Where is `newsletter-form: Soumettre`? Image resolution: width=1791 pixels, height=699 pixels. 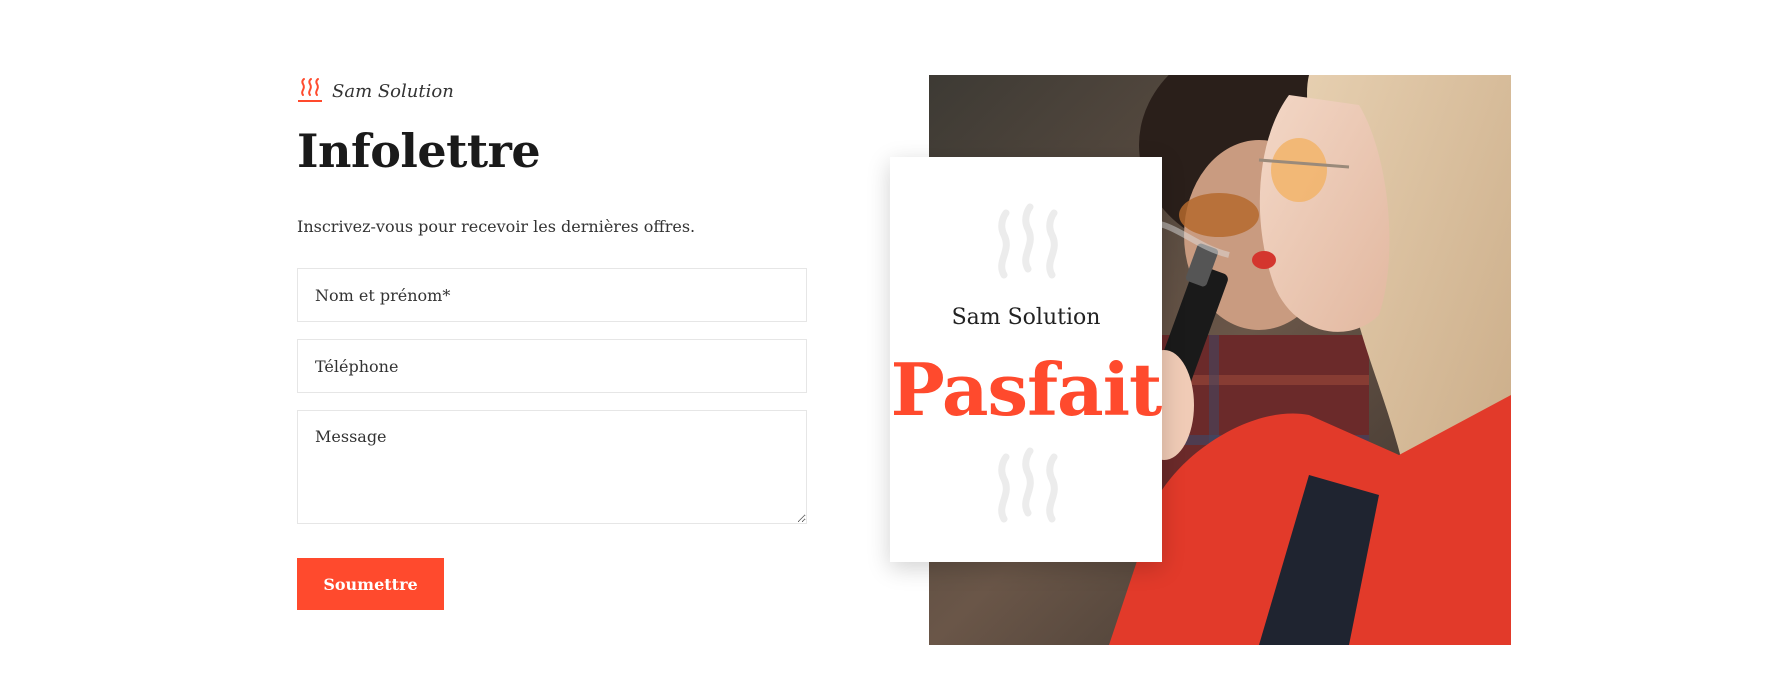 newsletter-form: Soumettre is located at coordinates (552, 439).